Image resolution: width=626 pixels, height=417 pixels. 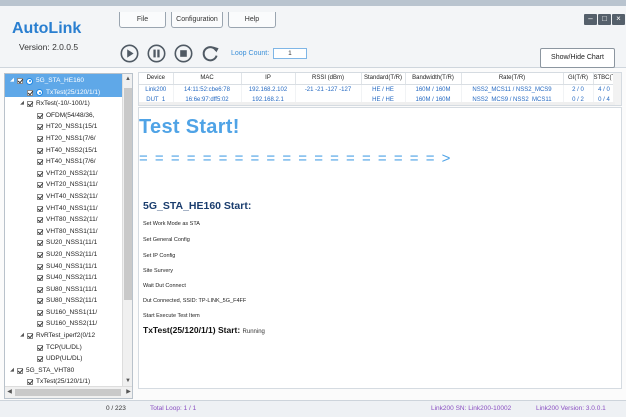 I want to click on menu-configuration: Configuration, so click(x=197, y=20).